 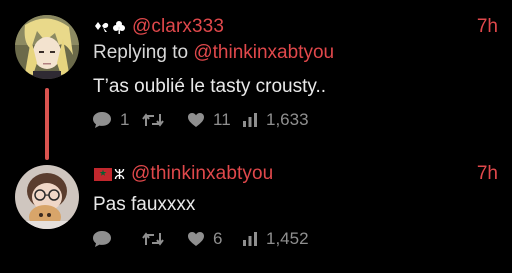 I want to click on replying-to-handle: @thinkinxabtyou, so click(x=263, y=52).